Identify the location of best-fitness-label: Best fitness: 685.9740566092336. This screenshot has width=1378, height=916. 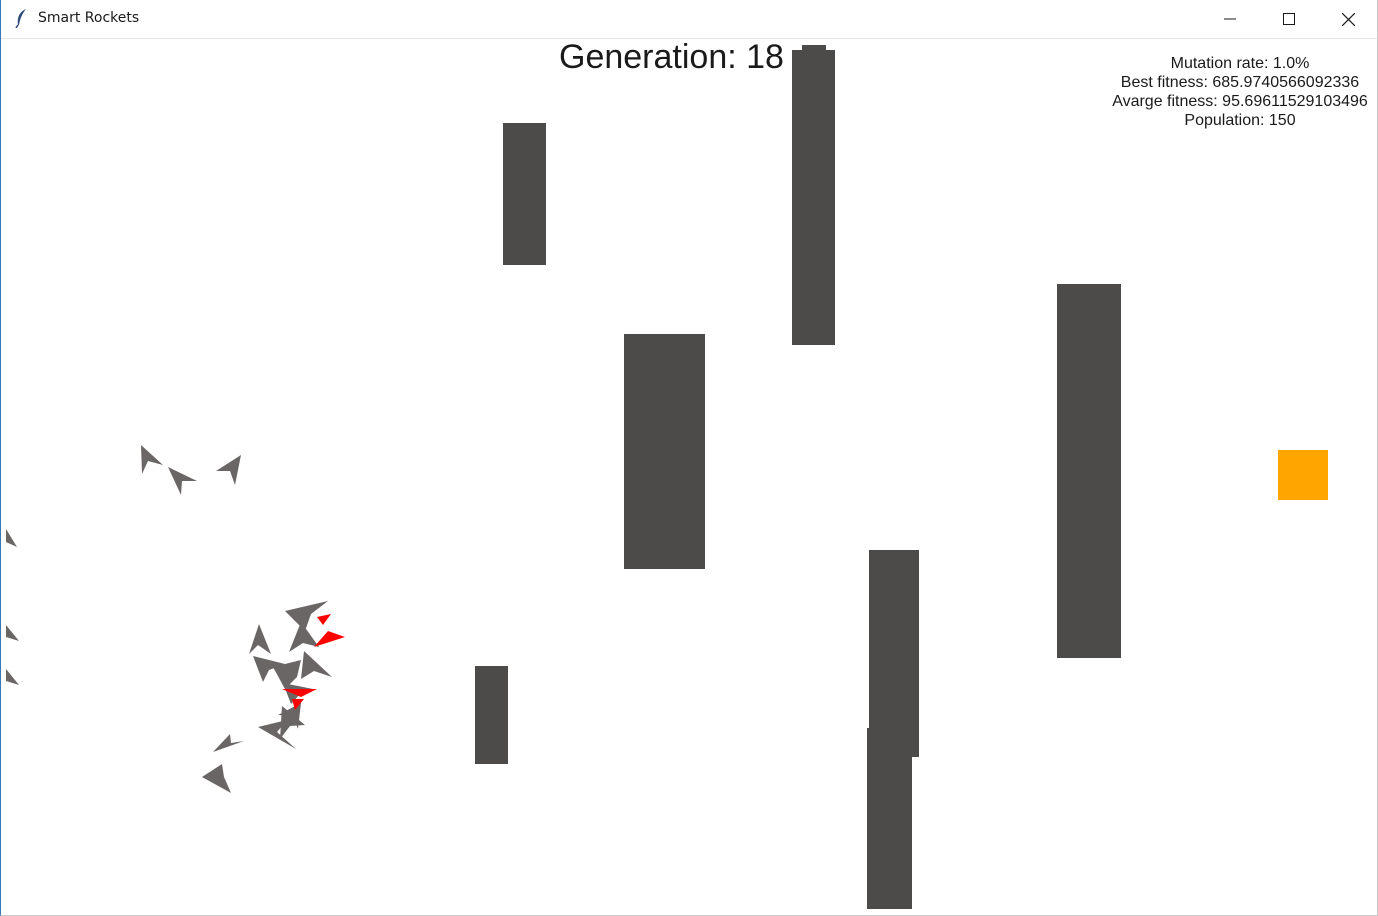
(1240, 82).